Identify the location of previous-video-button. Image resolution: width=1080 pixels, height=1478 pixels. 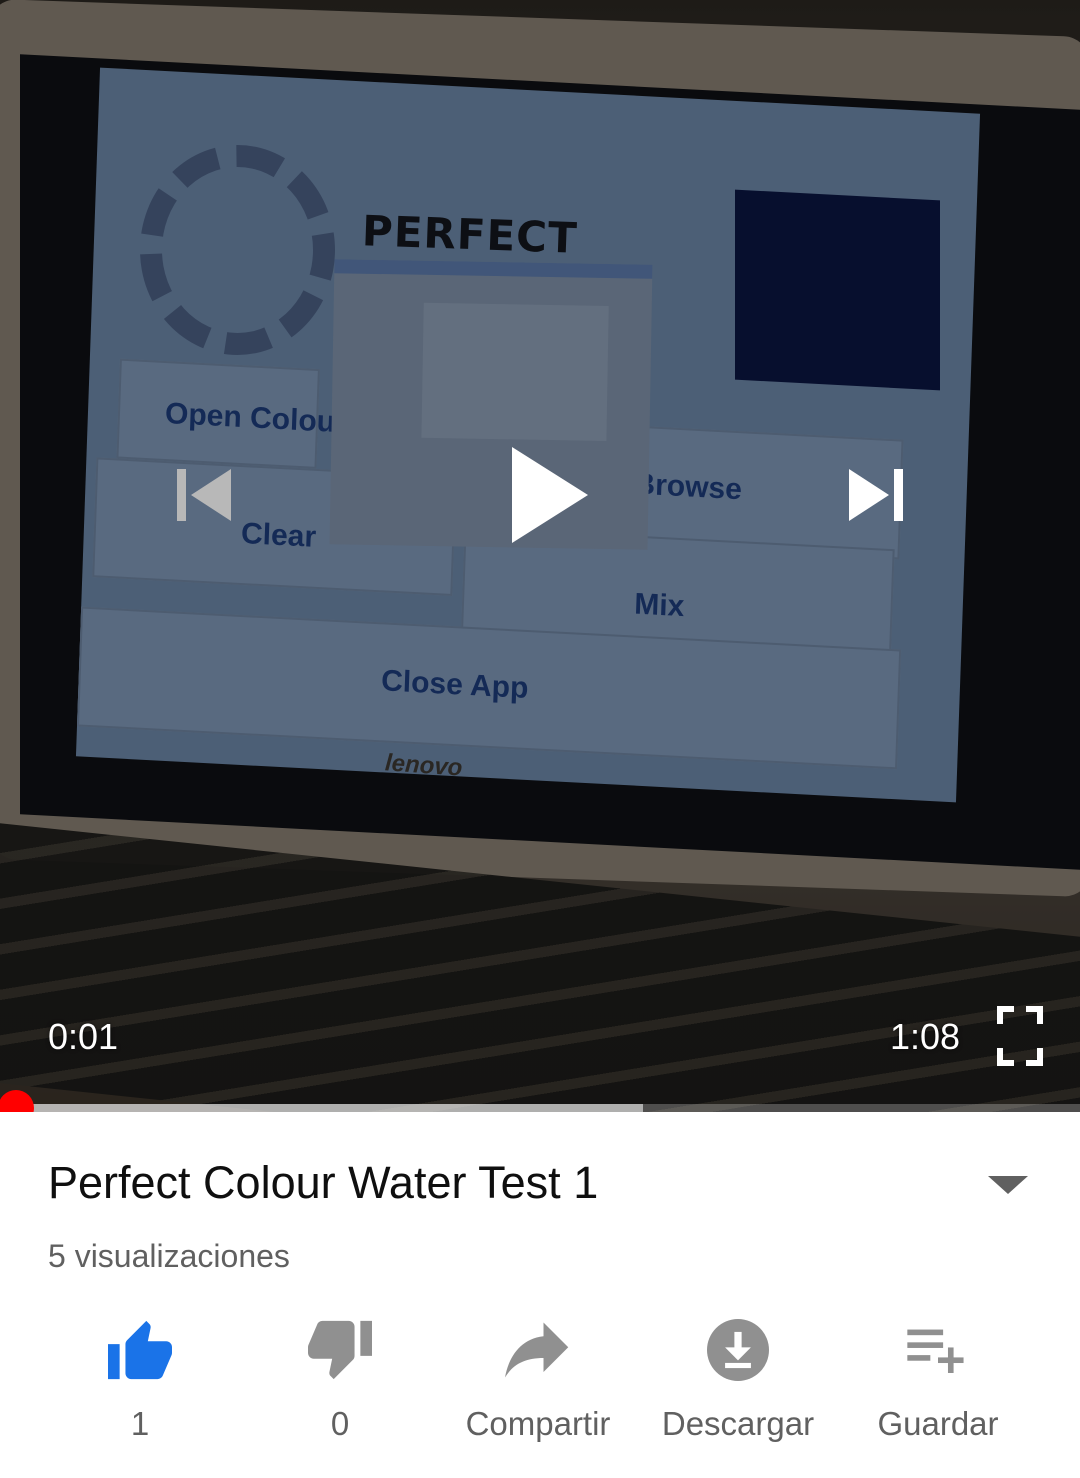
(205, 495).